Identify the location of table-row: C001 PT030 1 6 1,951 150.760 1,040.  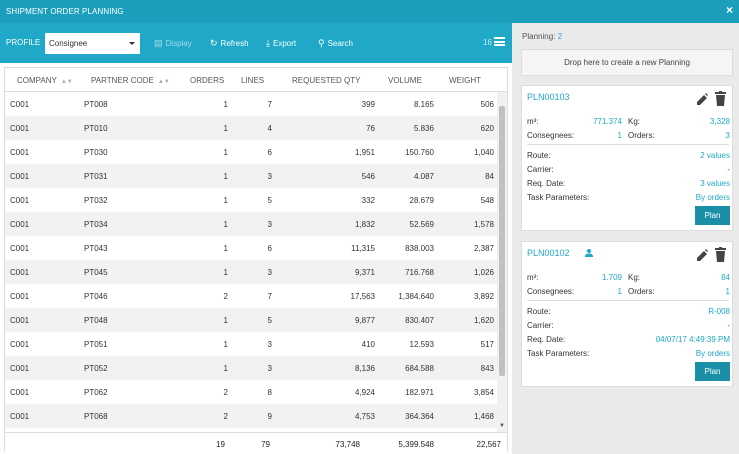
(251, 152).